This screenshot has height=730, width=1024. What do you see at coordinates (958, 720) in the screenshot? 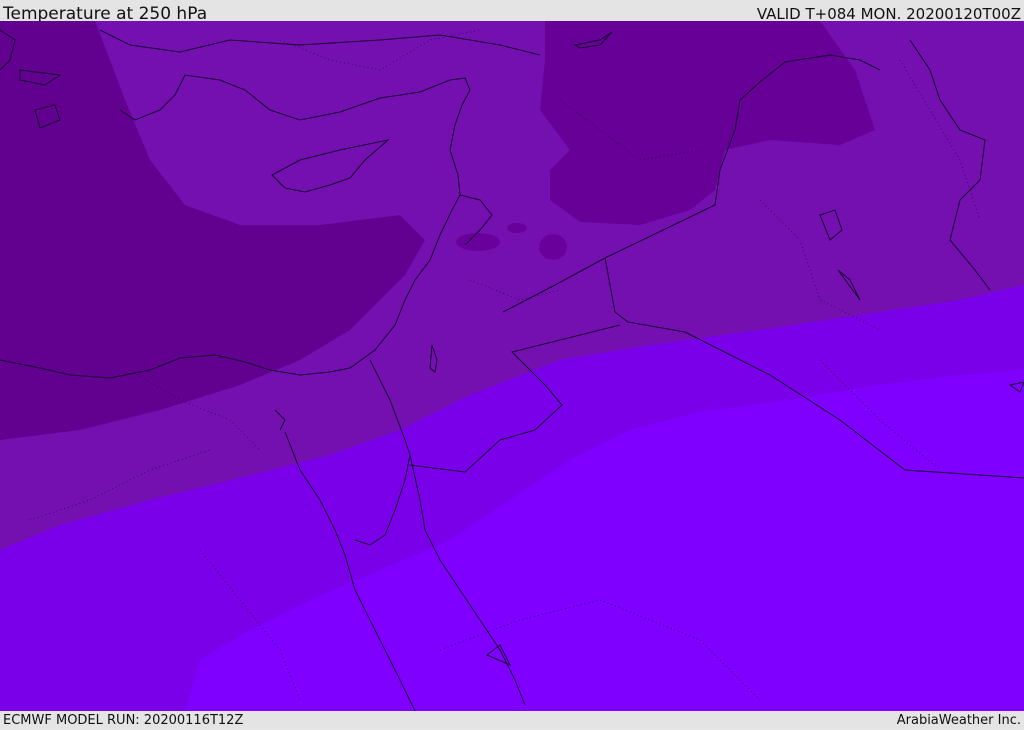
I see `credit-label: ArabiaWeather Inc.` at bounding box center [958, 720].